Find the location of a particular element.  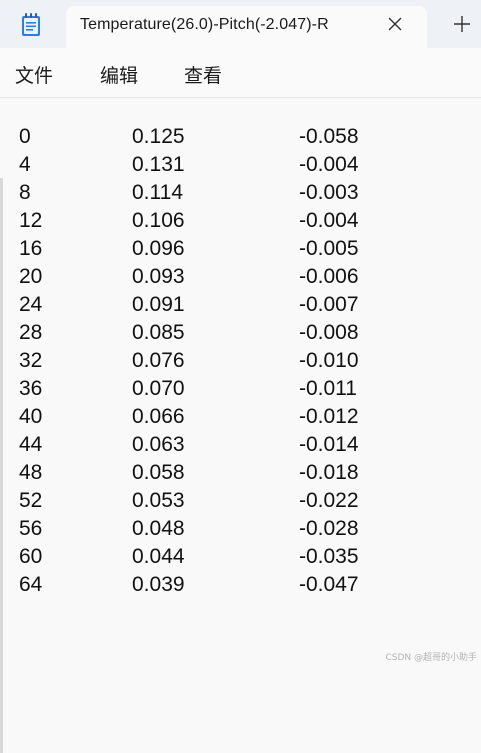

line-index: 48 is located at coordinates (31, 472).